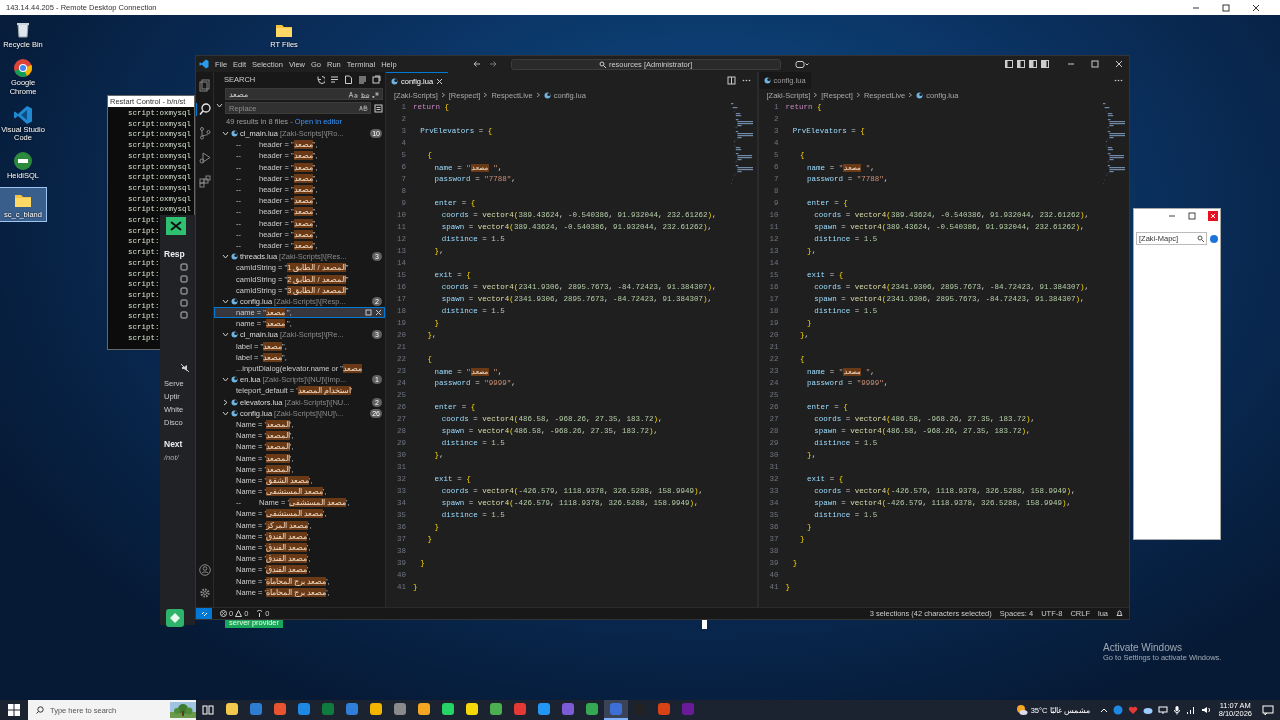  Describe the element at coordinates (1190, 710) in the screenshot. I see `network-icon` at that location.